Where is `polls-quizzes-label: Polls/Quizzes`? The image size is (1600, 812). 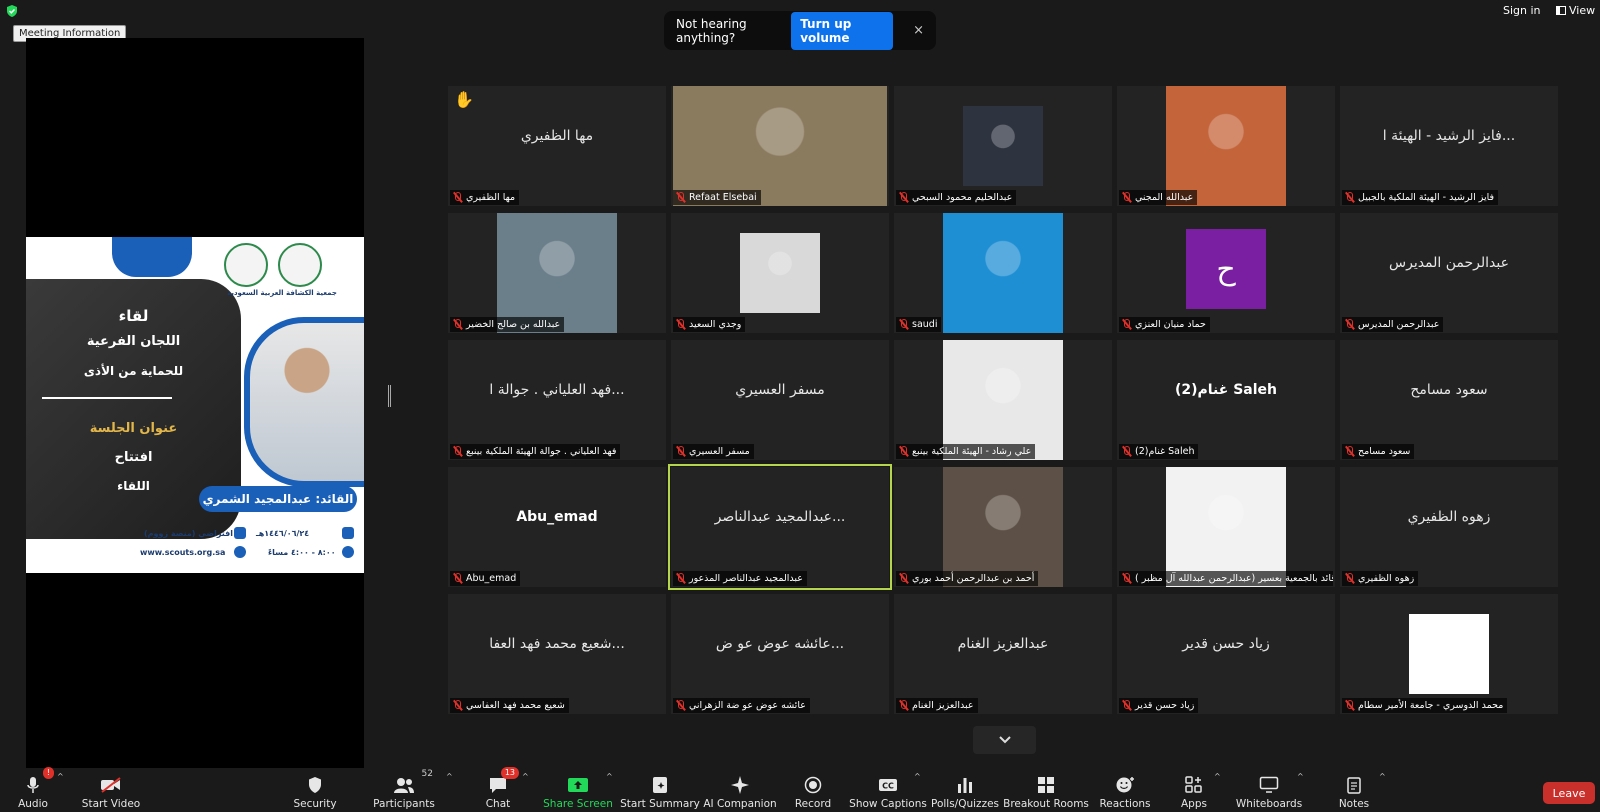
polls-quizzes-label: Polls/Quizzes is located at coordinates (965, 804).